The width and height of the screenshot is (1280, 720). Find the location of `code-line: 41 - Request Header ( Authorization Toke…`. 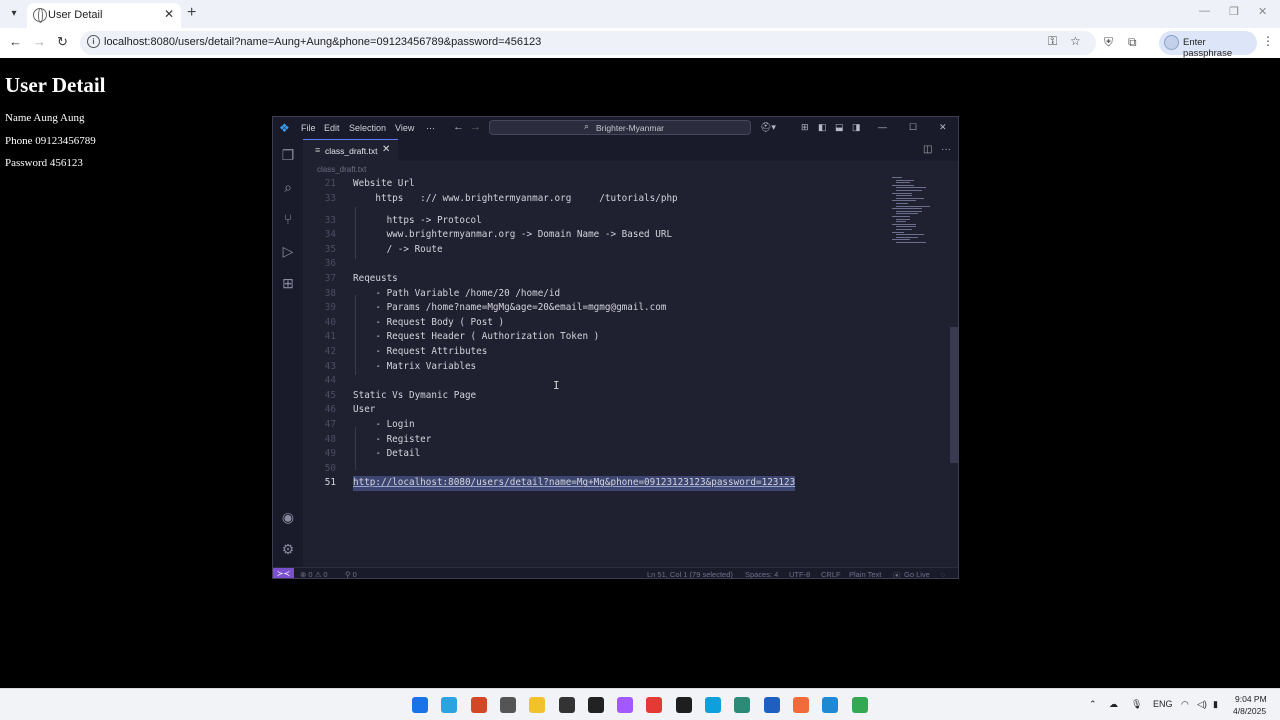

code-line: 41 - Request Header ( Authorization Toke… is located at coordinates (593, 337).